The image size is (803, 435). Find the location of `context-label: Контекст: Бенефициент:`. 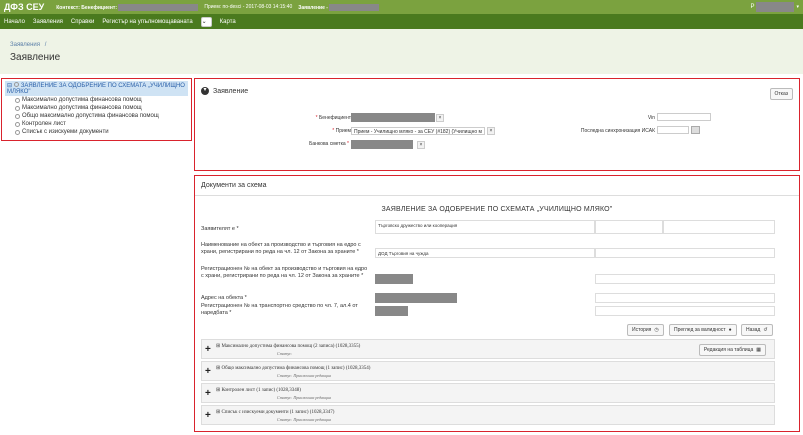

context-label: Контекст: Бенефициент: is located at coordinates (127, 7).